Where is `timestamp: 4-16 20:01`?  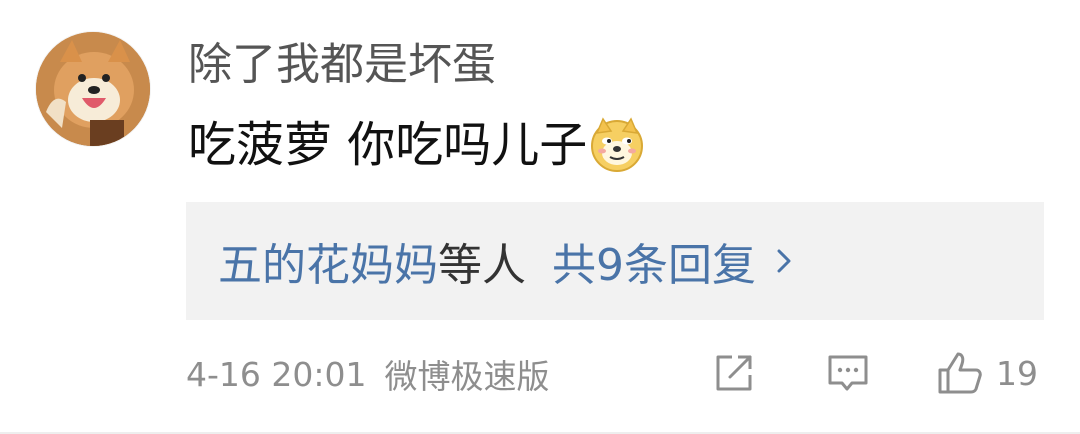 timestamp: 4-16 20:01 is located at coordinates (276, 374).